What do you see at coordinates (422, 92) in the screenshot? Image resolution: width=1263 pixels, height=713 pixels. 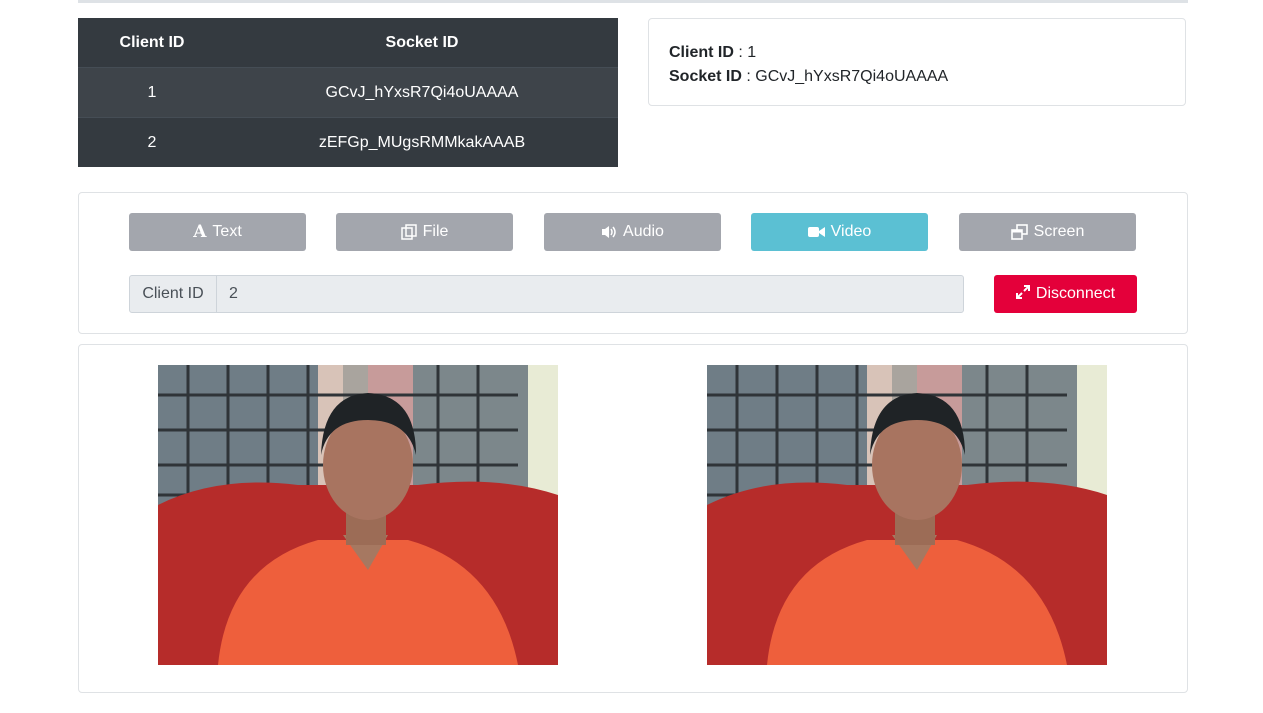 I see `cell-socket-id: GCvJ_hYxsR7Qi4oUAAAA` at bounding box center [422, 92].